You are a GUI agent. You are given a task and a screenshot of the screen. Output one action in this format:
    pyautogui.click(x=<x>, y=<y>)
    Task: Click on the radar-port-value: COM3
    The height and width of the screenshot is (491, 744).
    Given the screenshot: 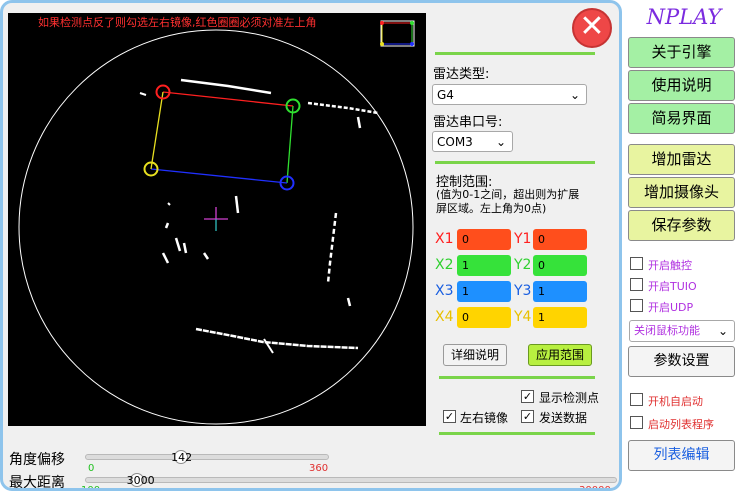 What is the action you would take?
    pyautogui.click(x=455, y=142)
    